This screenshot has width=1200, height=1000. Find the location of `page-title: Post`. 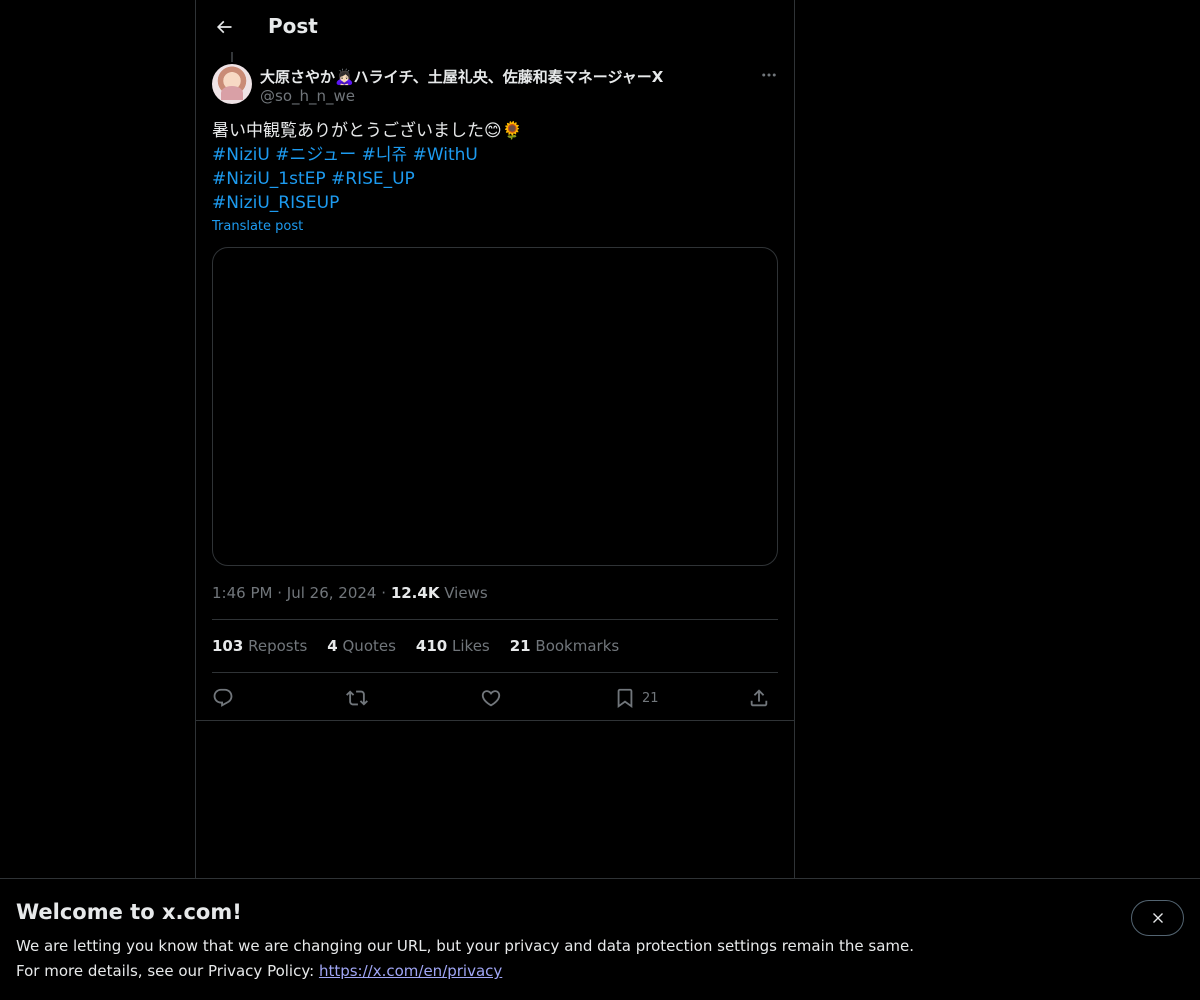

page-title: Post is located at coordinates (293, 26).